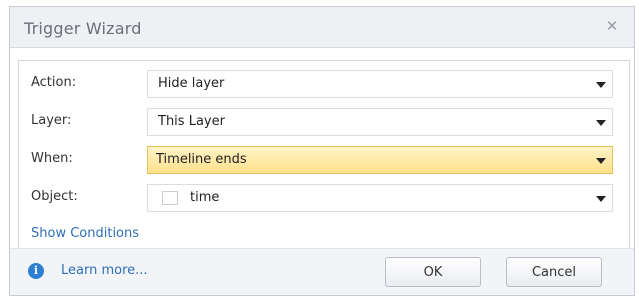 The height and width of the screenshot is (300, 639). Describe the element at coordinates (36, 271) in the screenshot. I see `info-icon: i` at that location.